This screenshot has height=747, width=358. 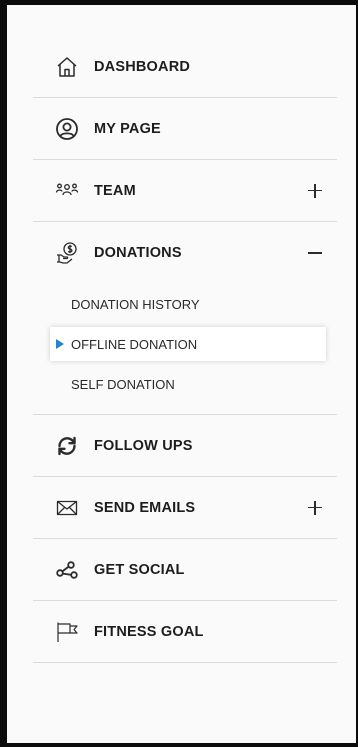 I want to click on sidebar-item-send-emails: SEND EMAILS, so click(x=185, y=508).